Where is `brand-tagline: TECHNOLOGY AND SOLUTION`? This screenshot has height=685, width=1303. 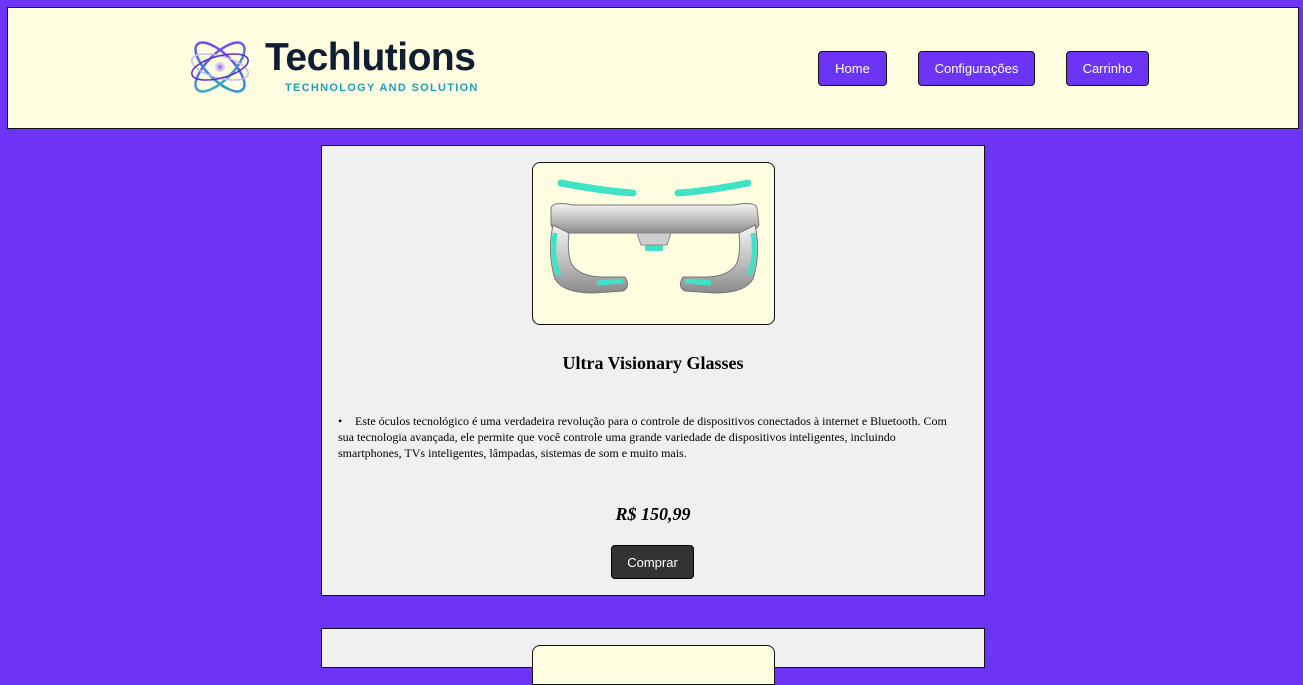
brand-tagline: TECHNOLOGY AND SOLUTION is located at coordinates (382, 88).